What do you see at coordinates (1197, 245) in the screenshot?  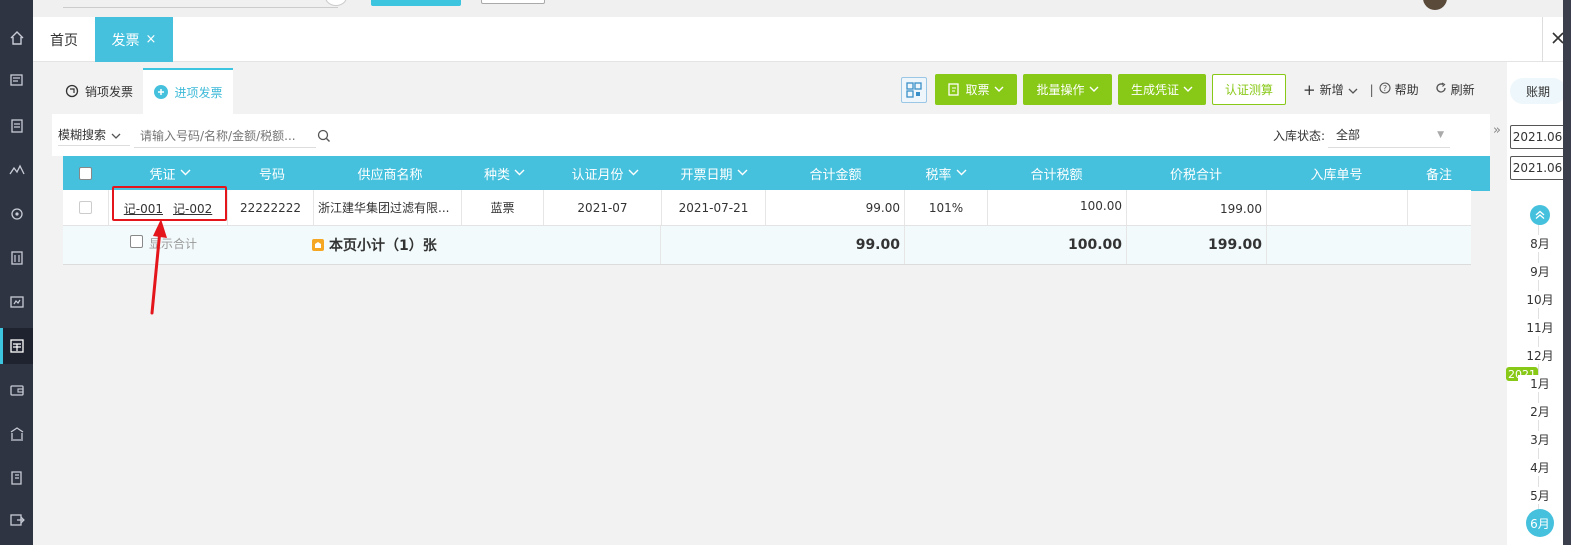 I see `subtotal-total-cell: 199.00` at bounding box center [1197, 245].